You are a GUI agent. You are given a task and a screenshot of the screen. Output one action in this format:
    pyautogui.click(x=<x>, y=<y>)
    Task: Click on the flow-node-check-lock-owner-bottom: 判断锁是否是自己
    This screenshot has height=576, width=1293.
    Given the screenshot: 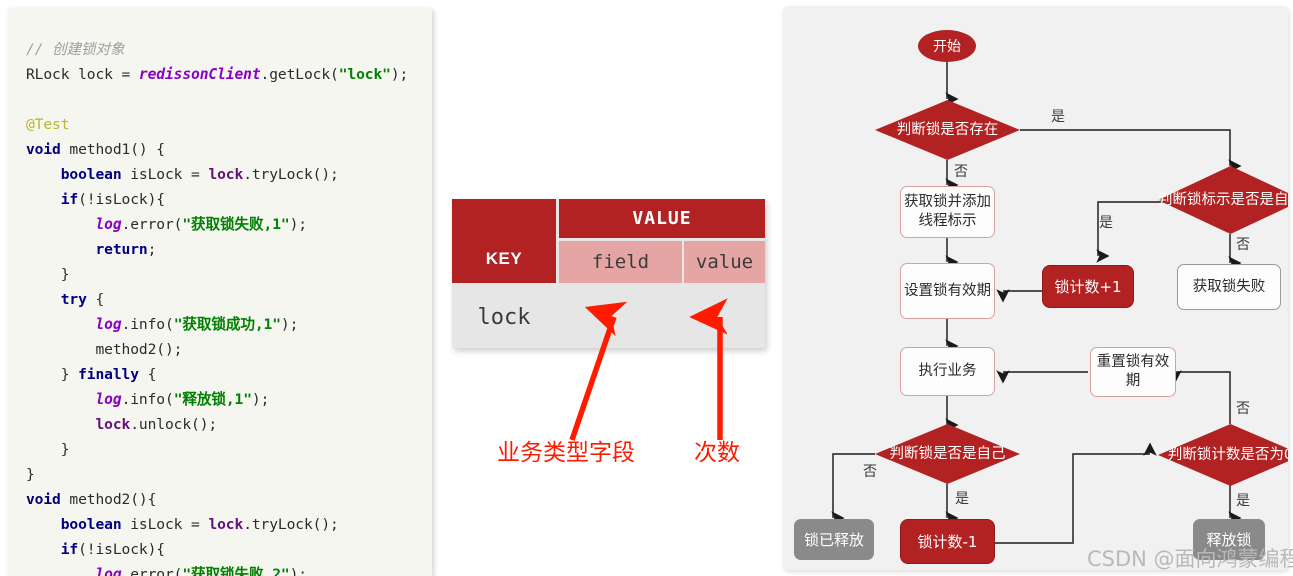 What is the action you would take?
    pyautogui.click(x=947, y=454)
    